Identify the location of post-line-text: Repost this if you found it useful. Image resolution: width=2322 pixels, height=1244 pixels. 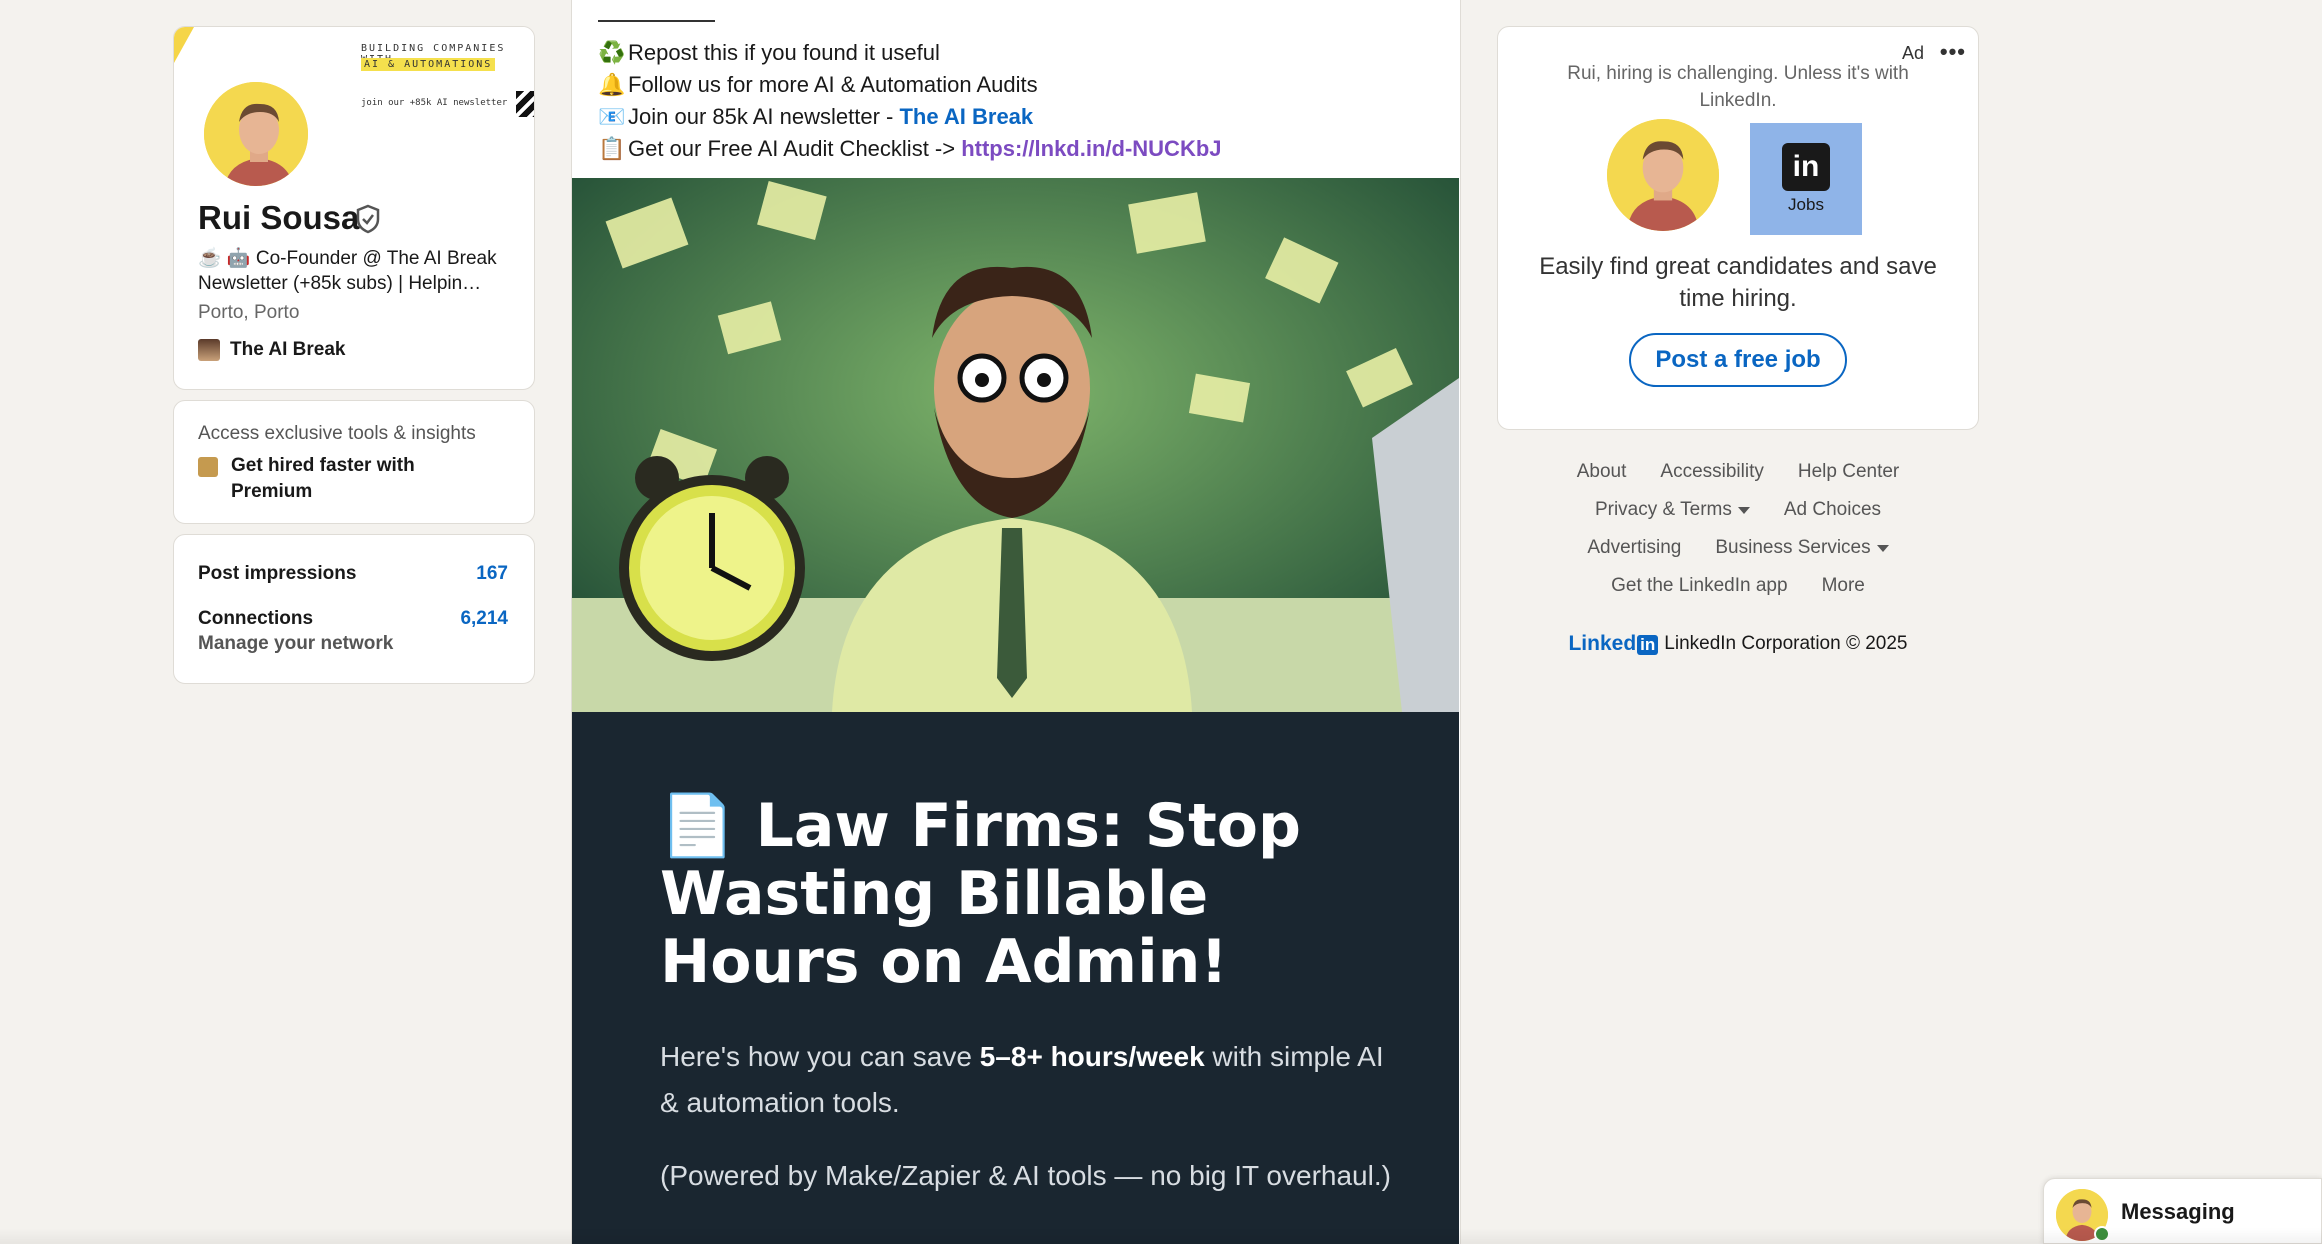
(784, 52).